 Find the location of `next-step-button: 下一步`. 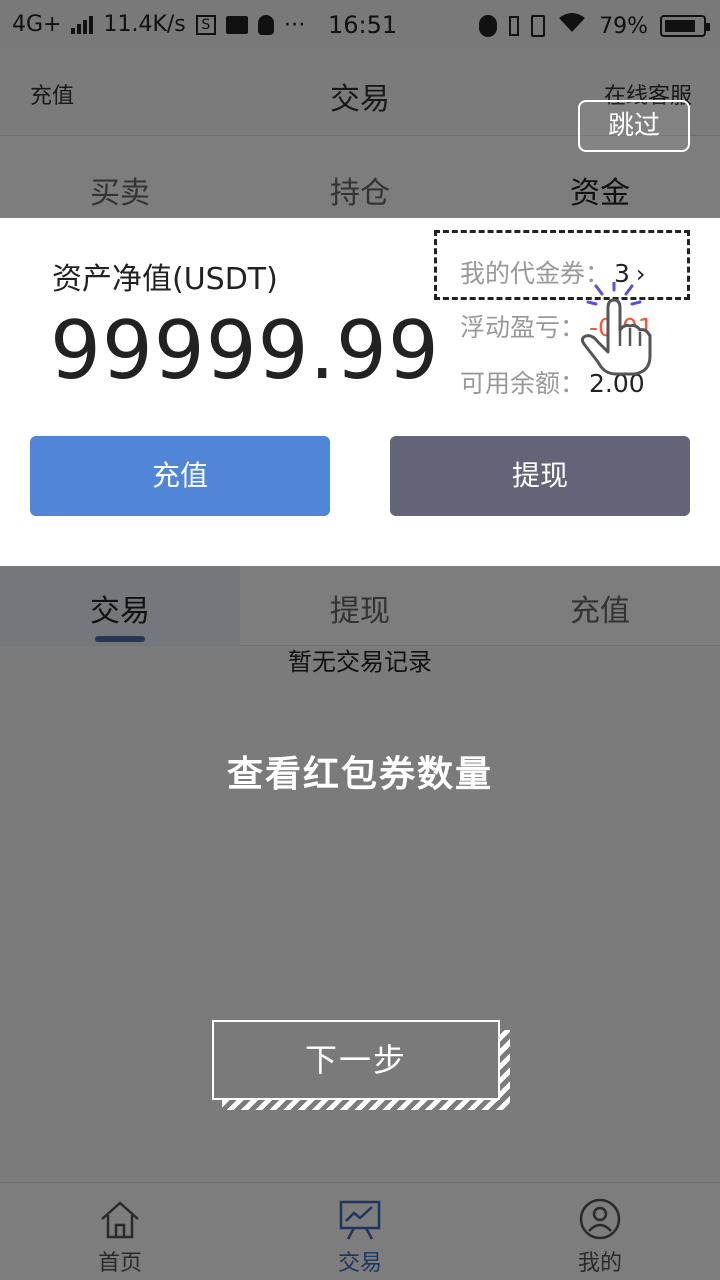

next-step-button: 下一步 is located at coordinates (356, 1060).